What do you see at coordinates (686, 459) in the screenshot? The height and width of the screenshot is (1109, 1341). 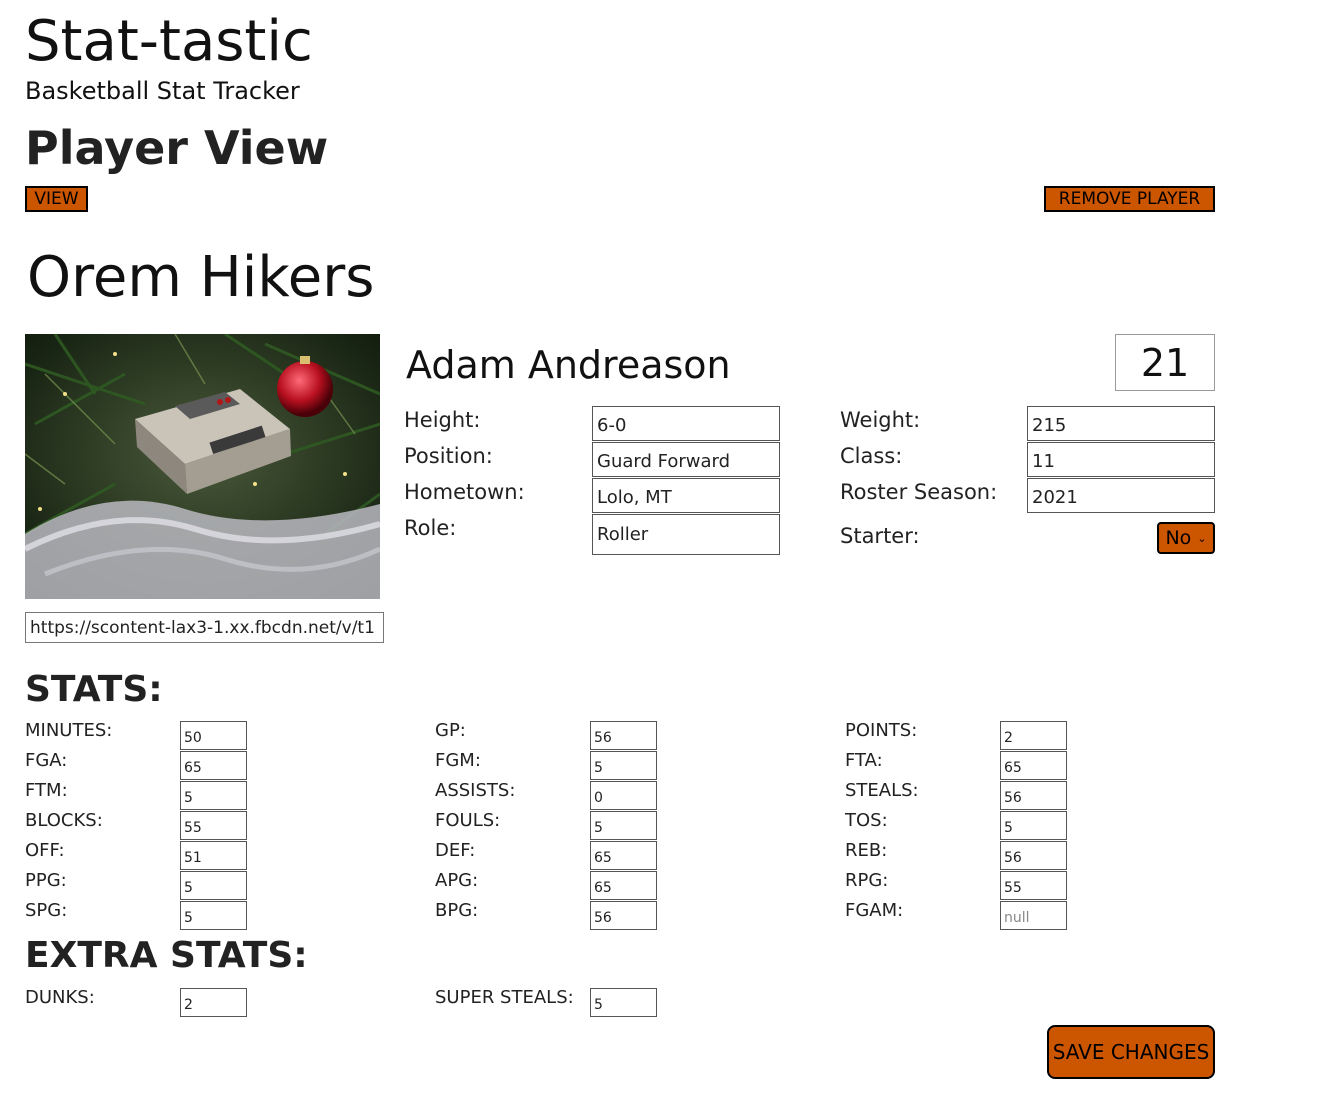 I see `position-input` at bounding box center [686, 459].